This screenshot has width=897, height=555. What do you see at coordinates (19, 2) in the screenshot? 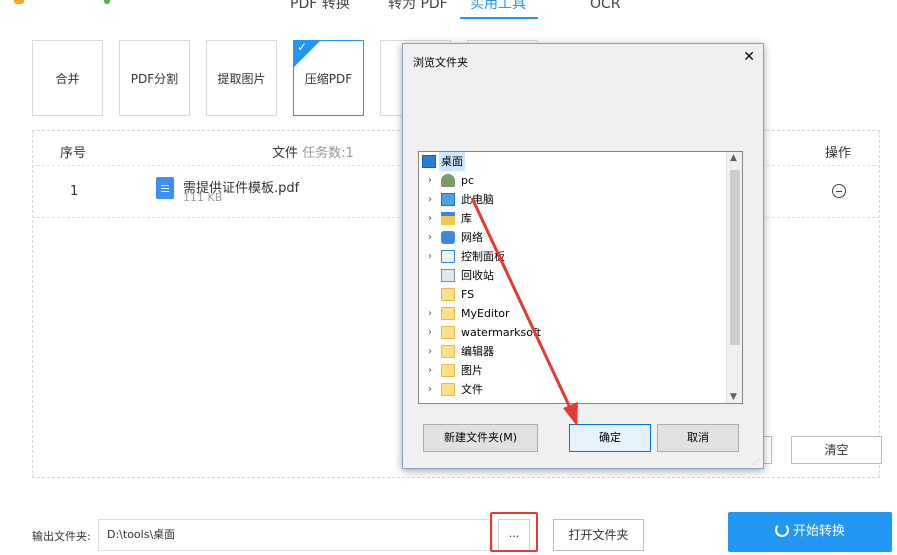
I see `logo-icon` at bounding box center [19, 2].